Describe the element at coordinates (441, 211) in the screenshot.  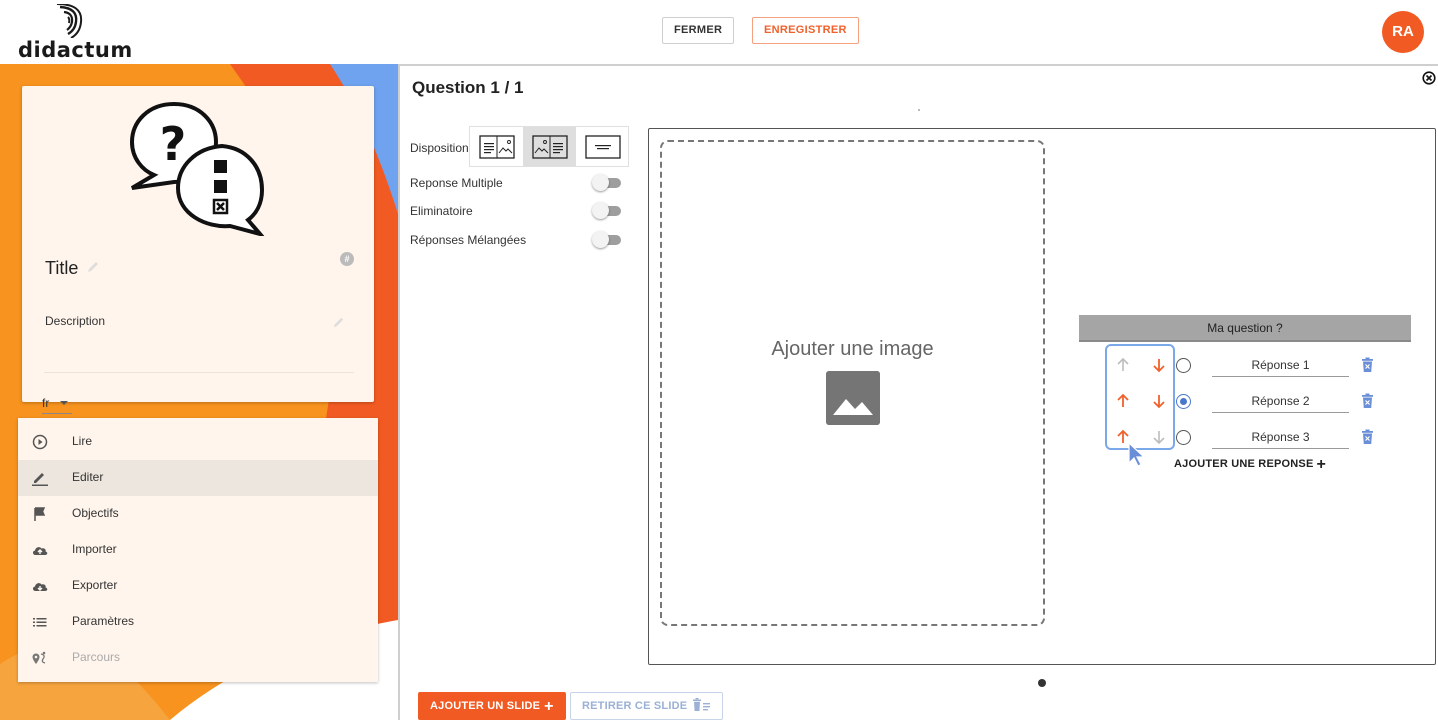
I see `toggle-label: Eliminatoire` at that location.